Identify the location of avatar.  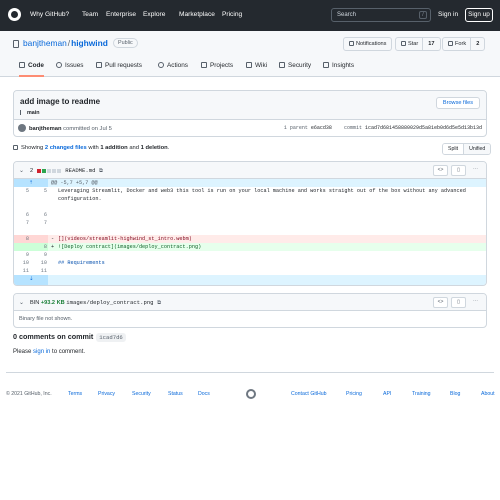
(22, 128).